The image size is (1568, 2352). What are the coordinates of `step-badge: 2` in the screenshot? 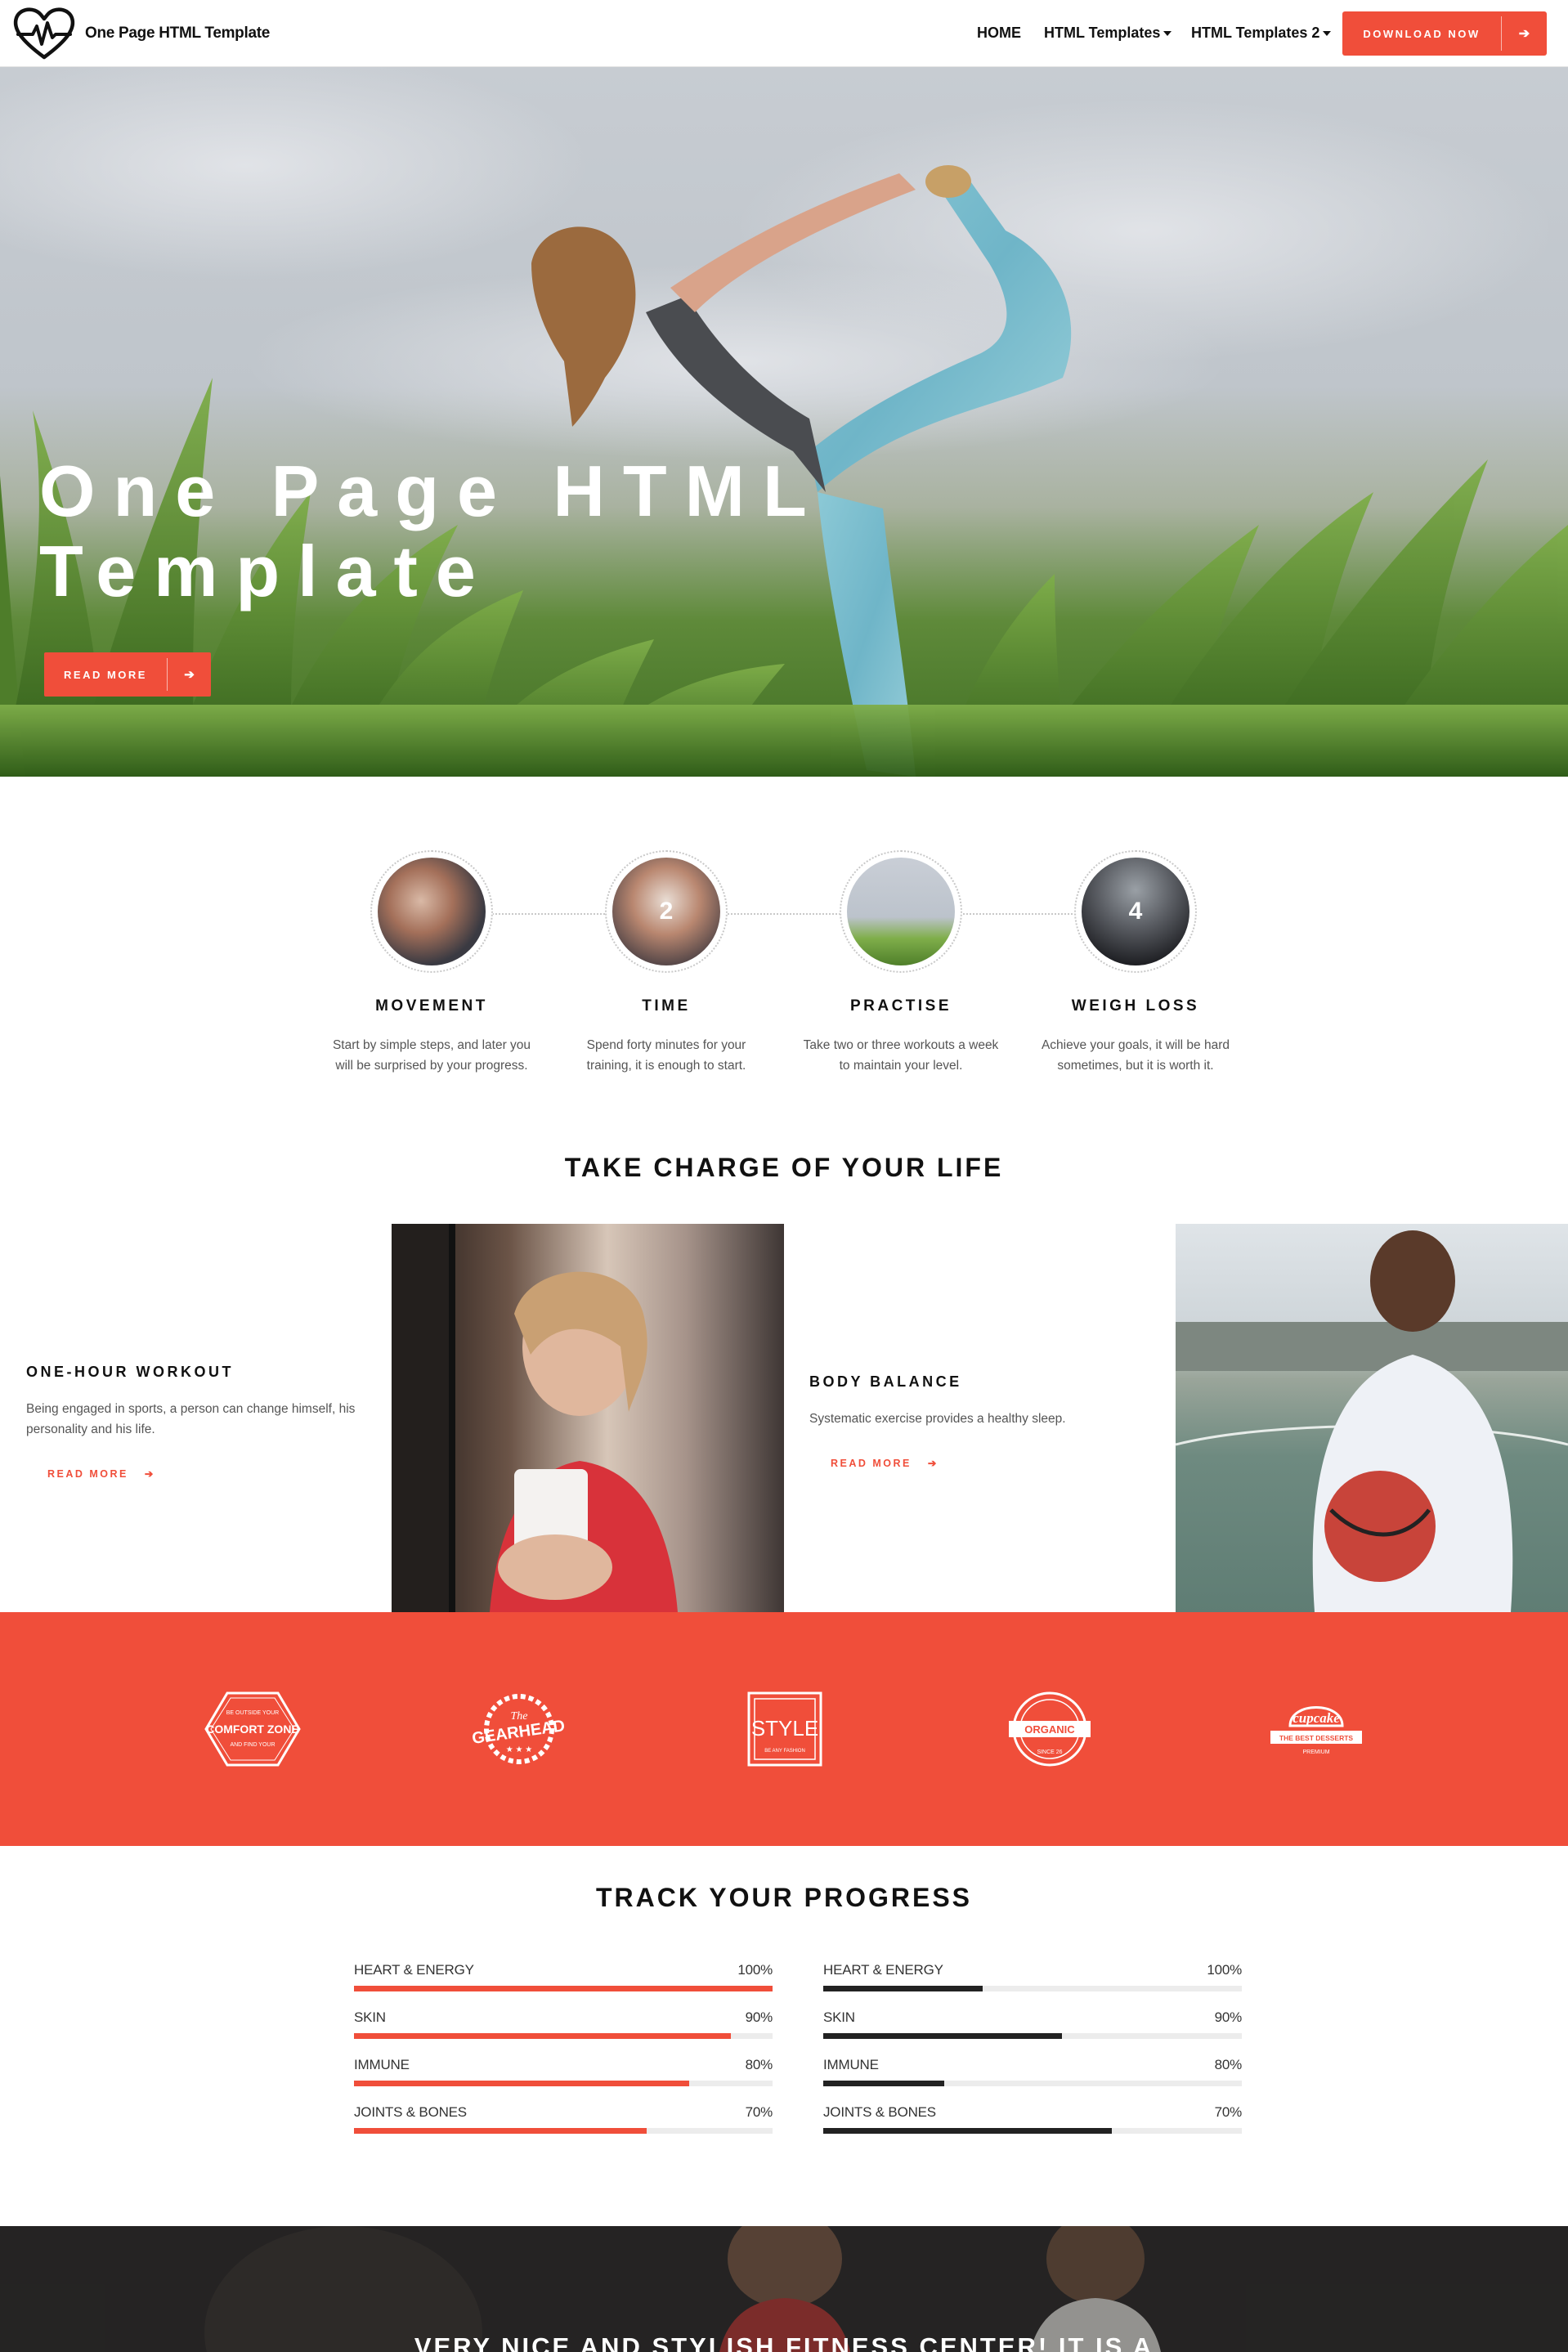 It's located at (666, 912).